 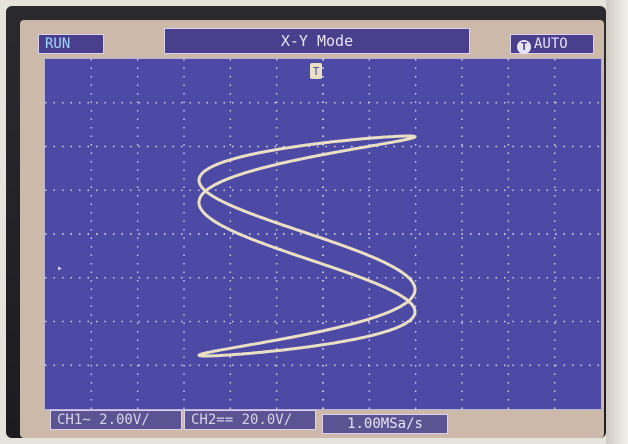 What do you see at coordinates (60, 268) in the screenshot?
I see `ground-marker-icon: ▸` at bounding box center [60, 268].